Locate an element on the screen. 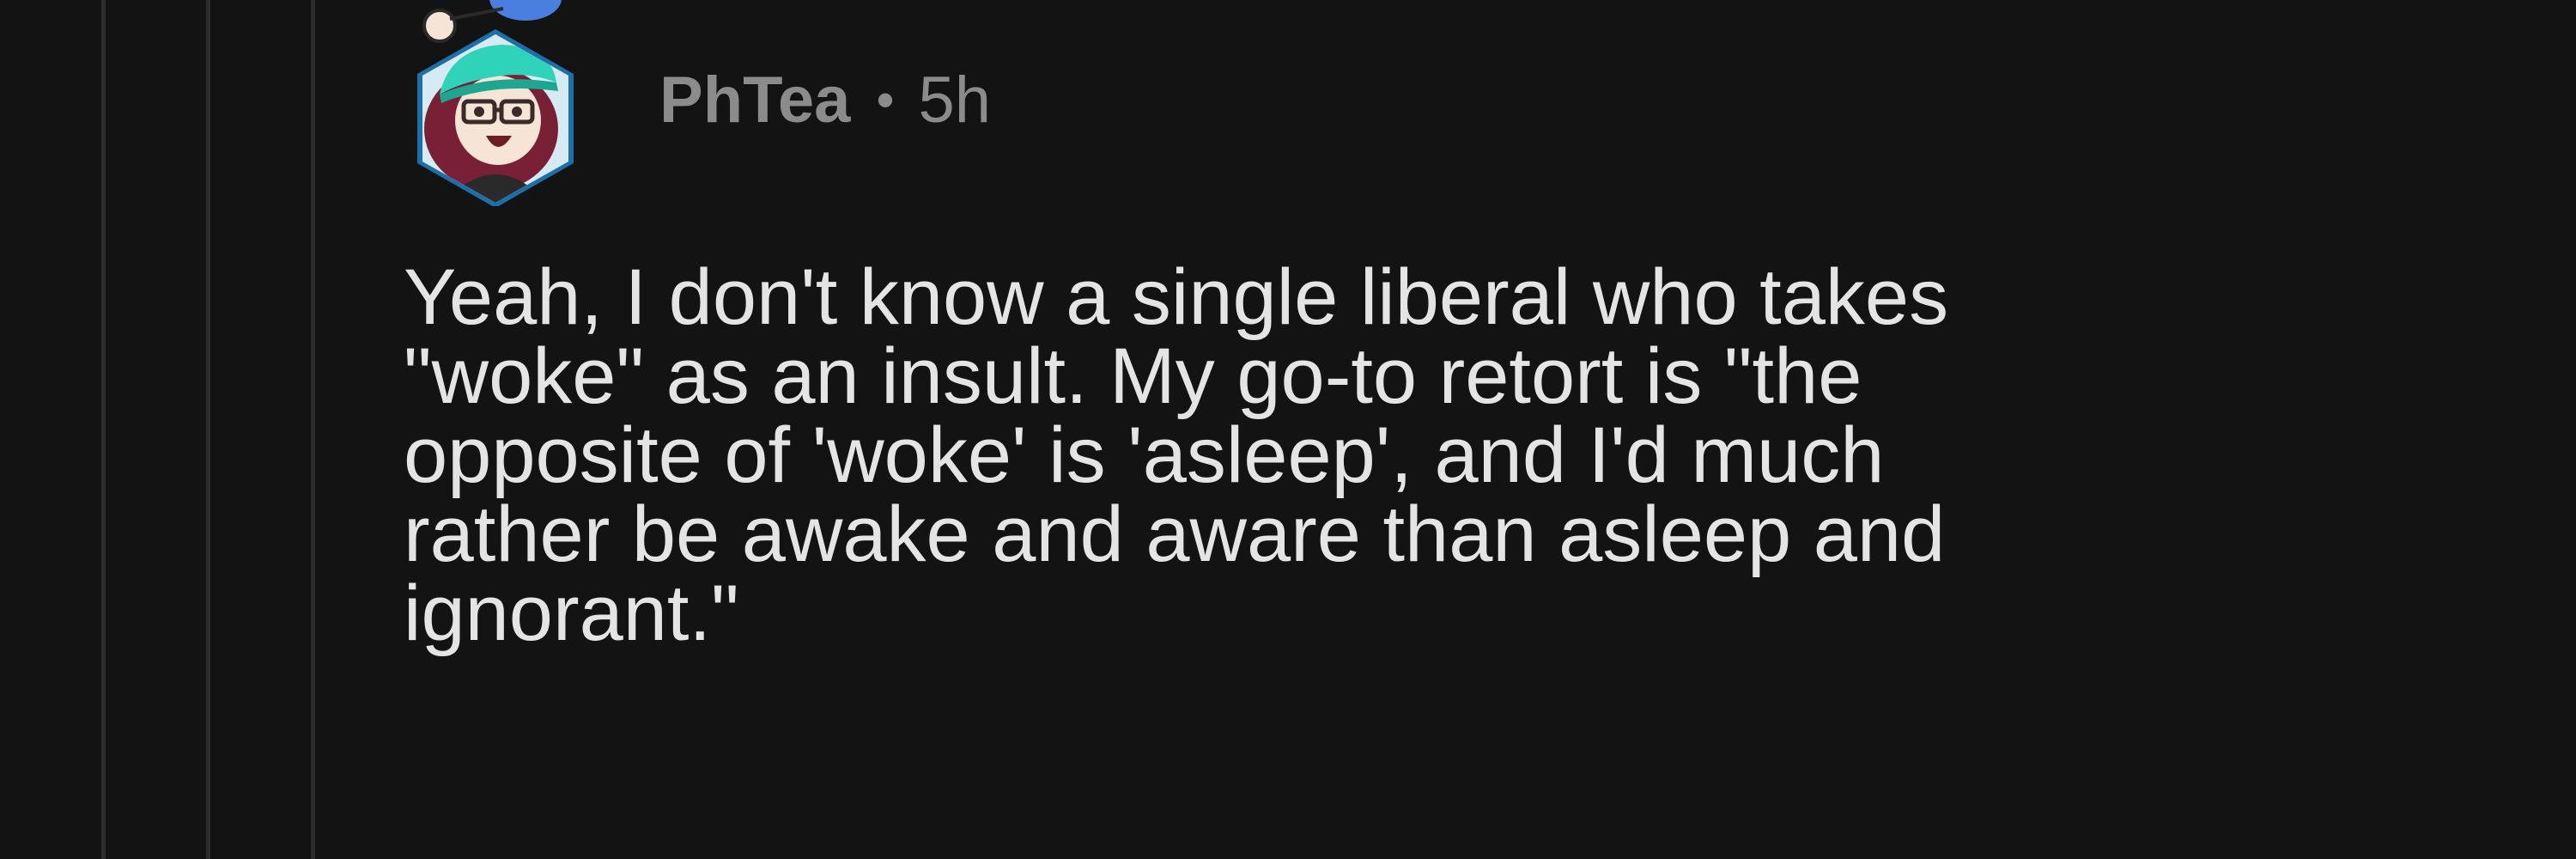 The image size is (2576, 859). comment-meta: PhTea • 5h is located at coordinates (825, 100).